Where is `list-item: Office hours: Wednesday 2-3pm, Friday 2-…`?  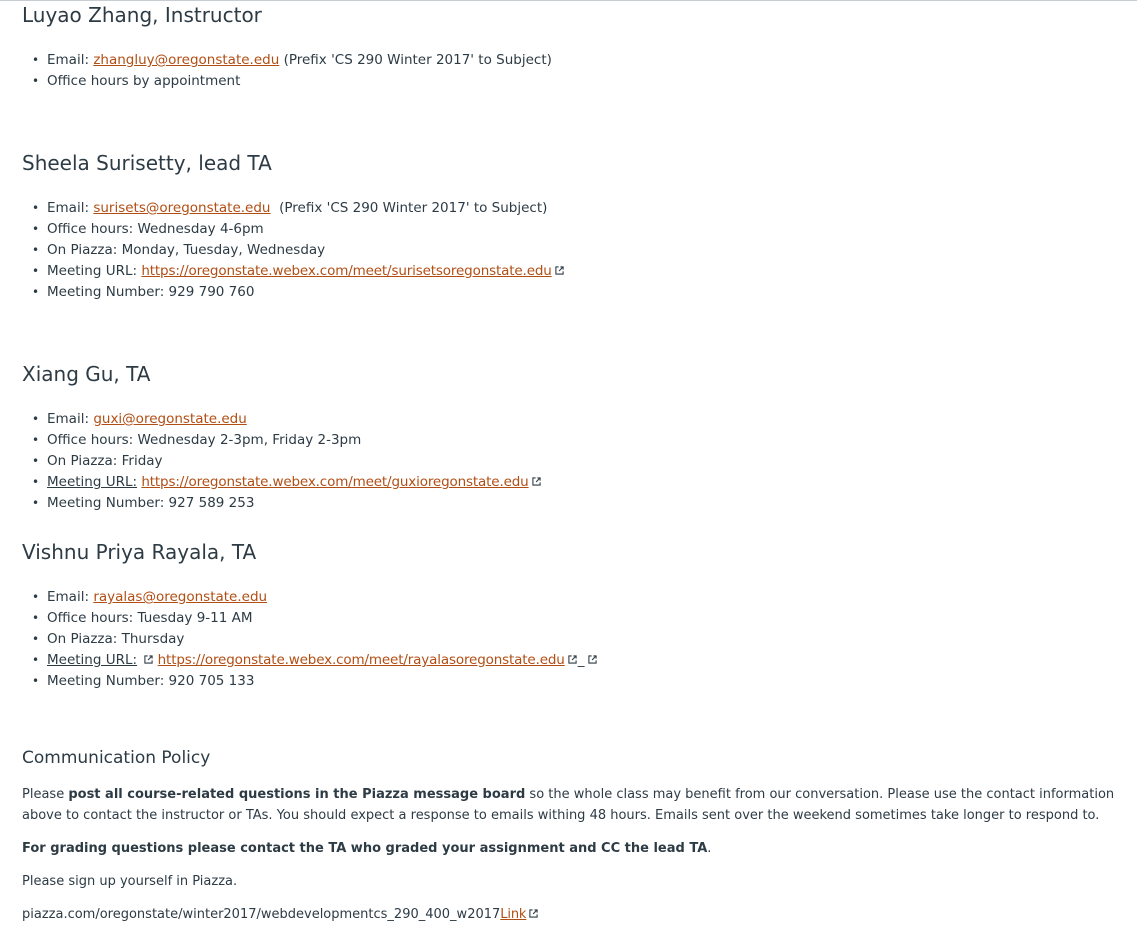
list-item: Office hours: Wednesday 2-3pm, Friday 2-… is located at coordinates (281, 440).